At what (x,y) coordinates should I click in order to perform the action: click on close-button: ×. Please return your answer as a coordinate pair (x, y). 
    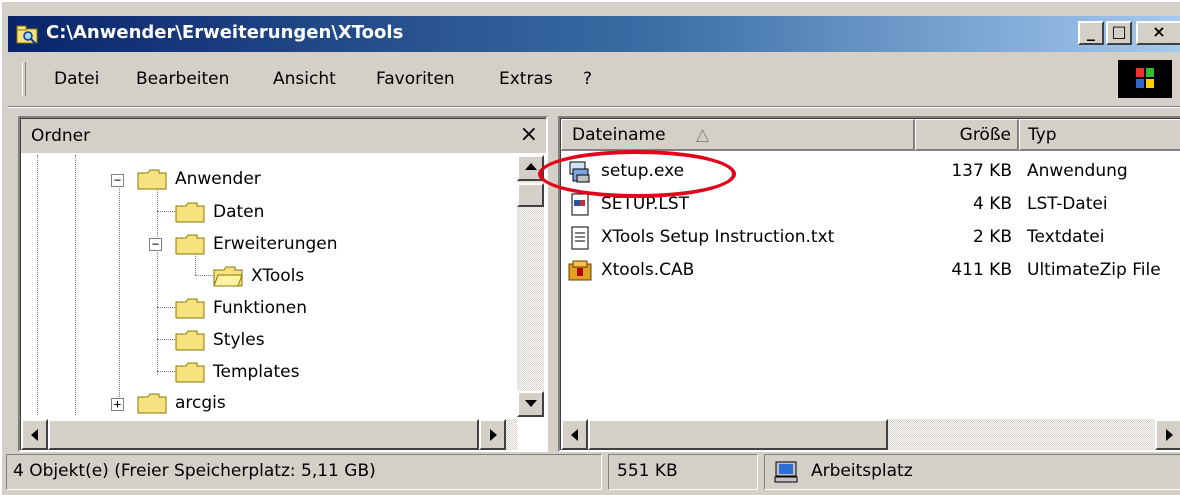
    Looking at the image, I should click on (1158, 33).